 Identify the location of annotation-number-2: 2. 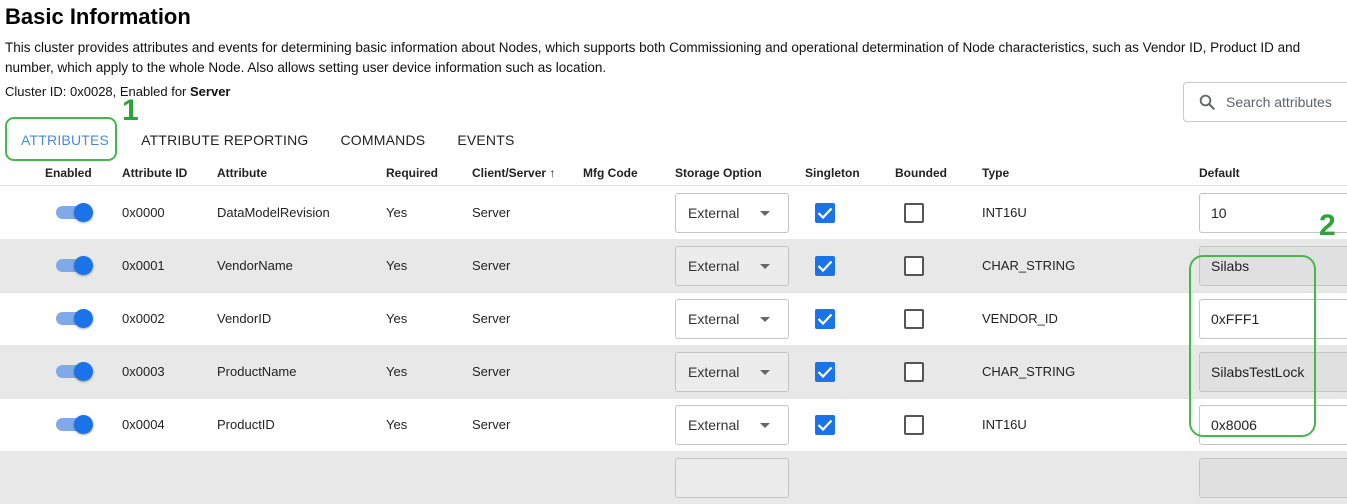
(1327, 225).